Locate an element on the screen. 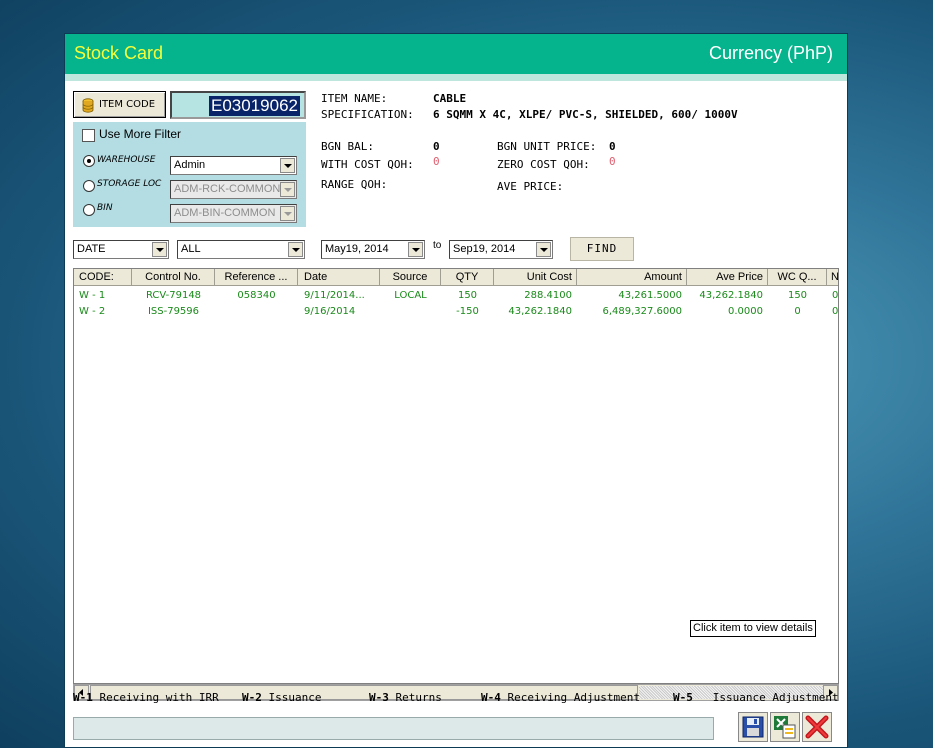 The image size is (933, 748). legend-code: W-3 is located at coordinates (379, 697).